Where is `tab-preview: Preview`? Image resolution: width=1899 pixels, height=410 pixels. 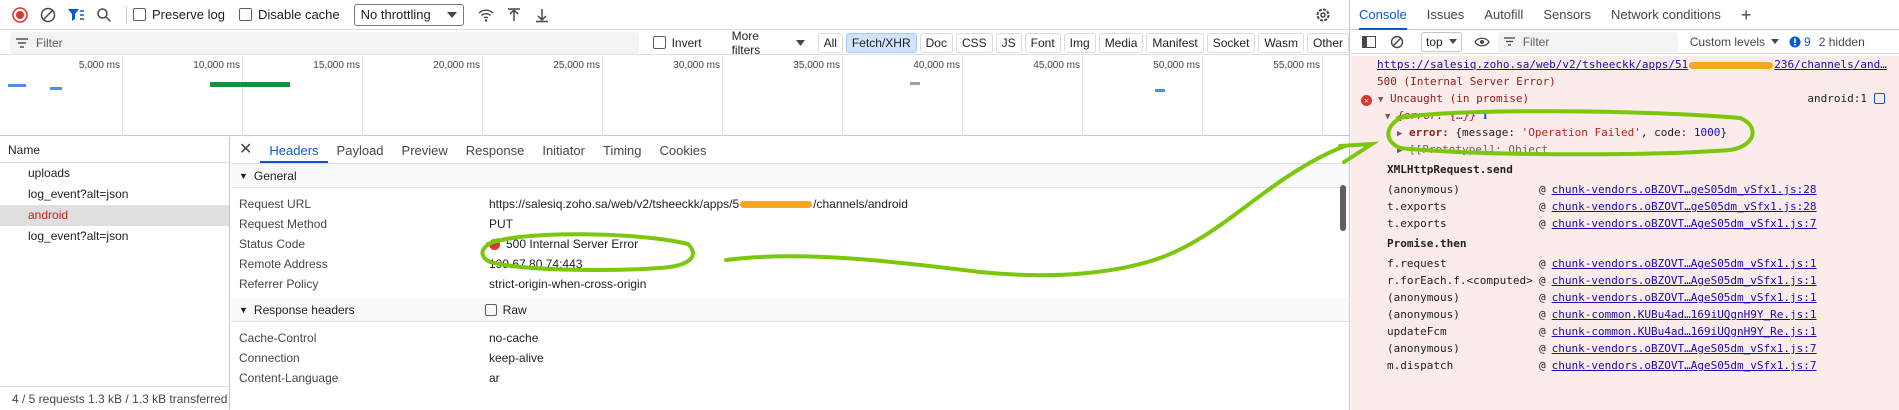
tab-preview: Preview is located at coordinates (425, 153).